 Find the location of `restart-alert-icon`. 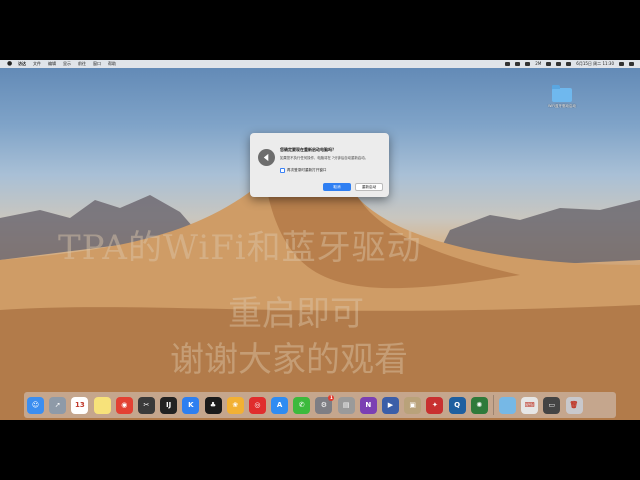

restart-alert-icon is located at coordinates (266, 157).